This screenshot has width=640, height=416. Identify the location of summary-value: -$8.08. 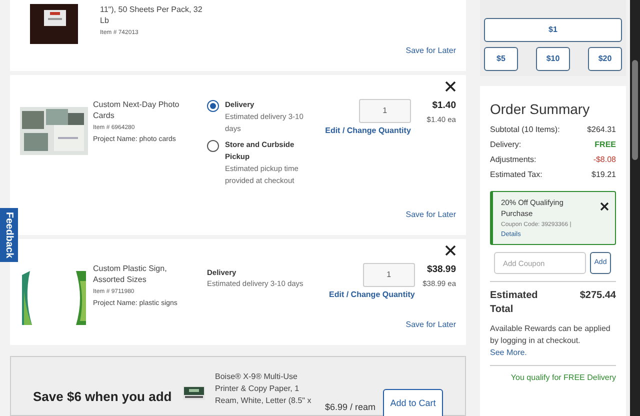
(604, 160).